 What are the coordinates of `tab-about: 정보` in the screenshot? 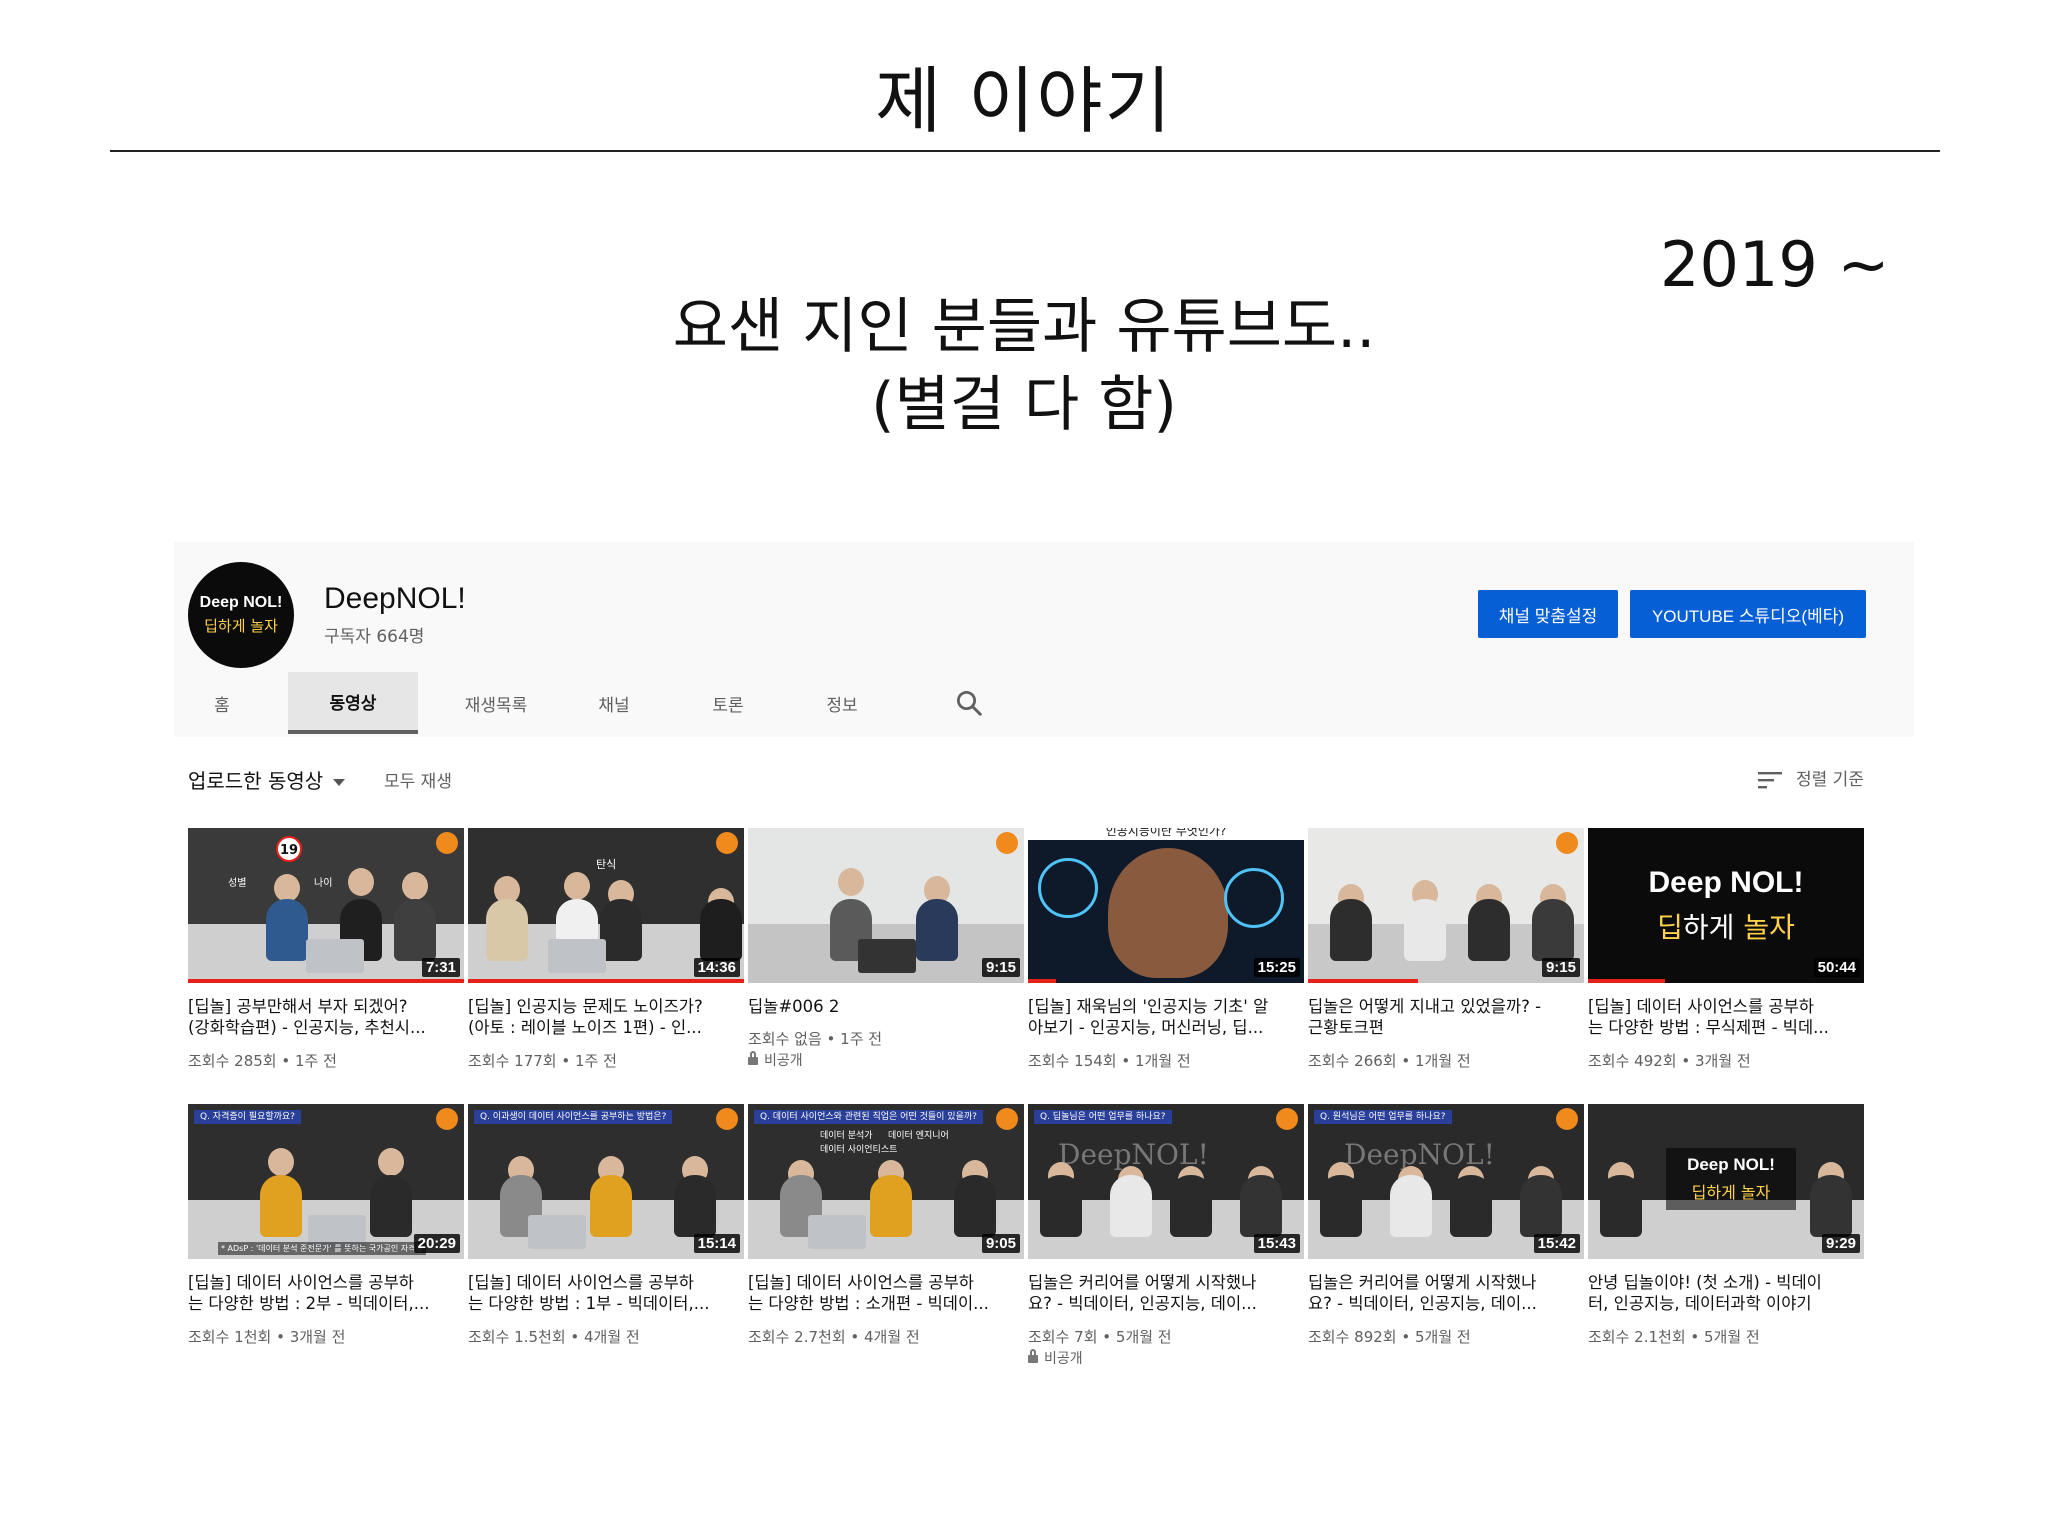 It's located at (842, 703).